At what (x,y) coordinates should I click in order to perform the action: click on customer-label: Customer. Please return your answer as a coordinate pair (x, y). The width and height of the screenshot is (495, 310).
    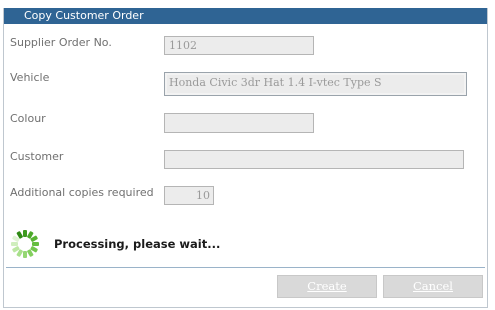
    Looking at the image, I should click on (37, 156).